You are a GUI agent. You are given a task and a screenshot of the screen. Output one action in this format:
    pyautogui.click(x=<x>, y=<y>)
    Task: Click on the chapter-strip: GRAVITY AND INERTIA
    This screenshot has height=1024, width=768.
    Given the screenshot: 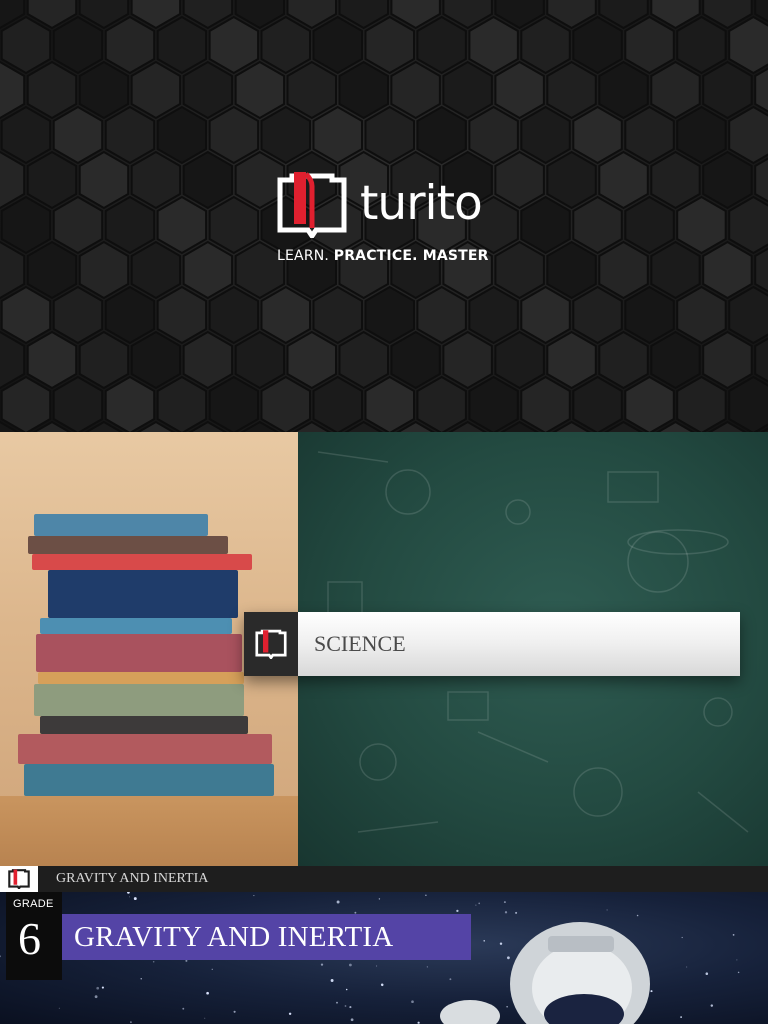 What is the action you would take?
    pyautogui.click(x=384, y=879)
    